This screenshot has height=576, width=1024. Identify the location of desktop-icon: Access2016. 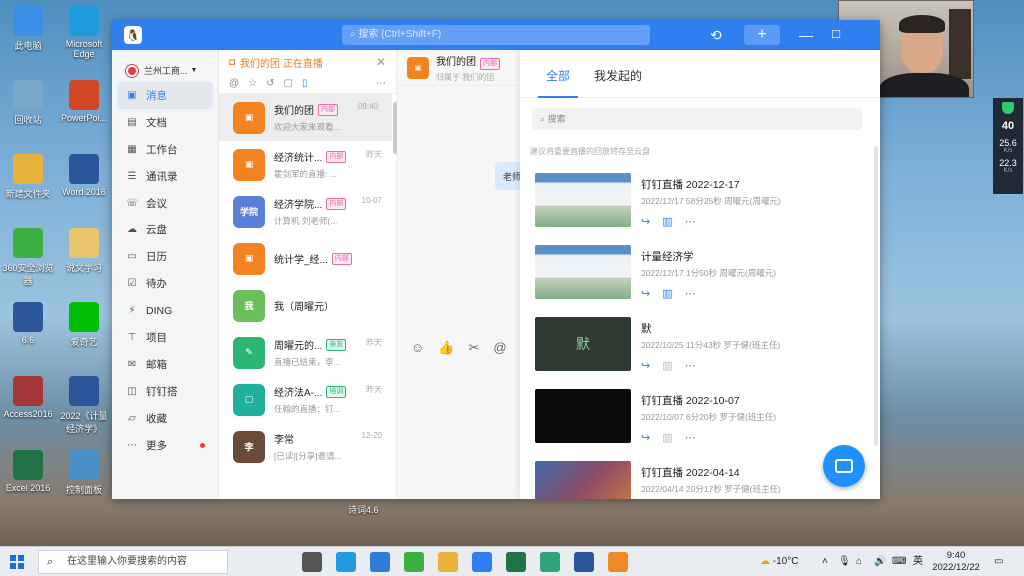
(28, 397).